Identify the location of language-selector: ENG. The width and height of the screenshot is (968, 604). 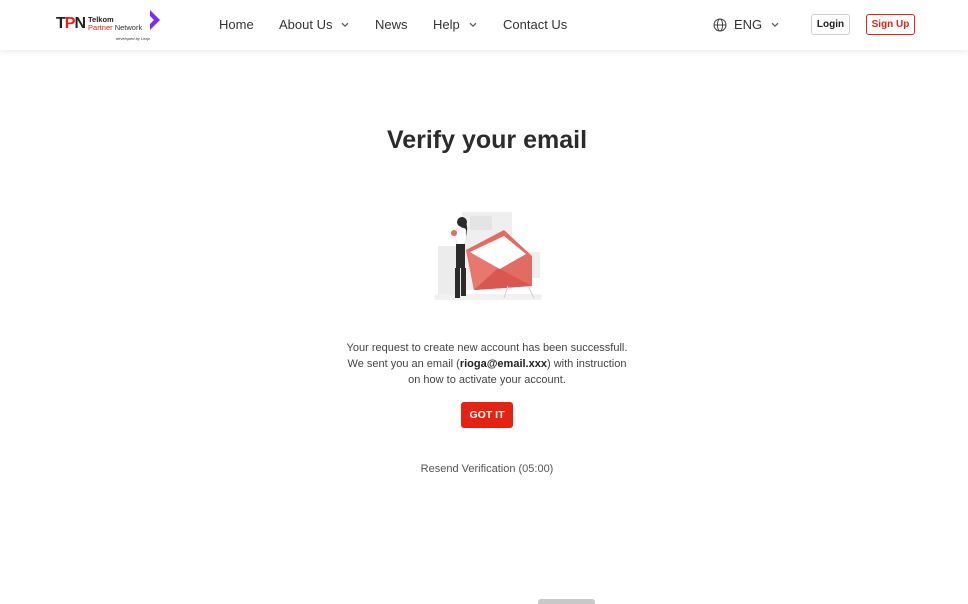
(746, 24).